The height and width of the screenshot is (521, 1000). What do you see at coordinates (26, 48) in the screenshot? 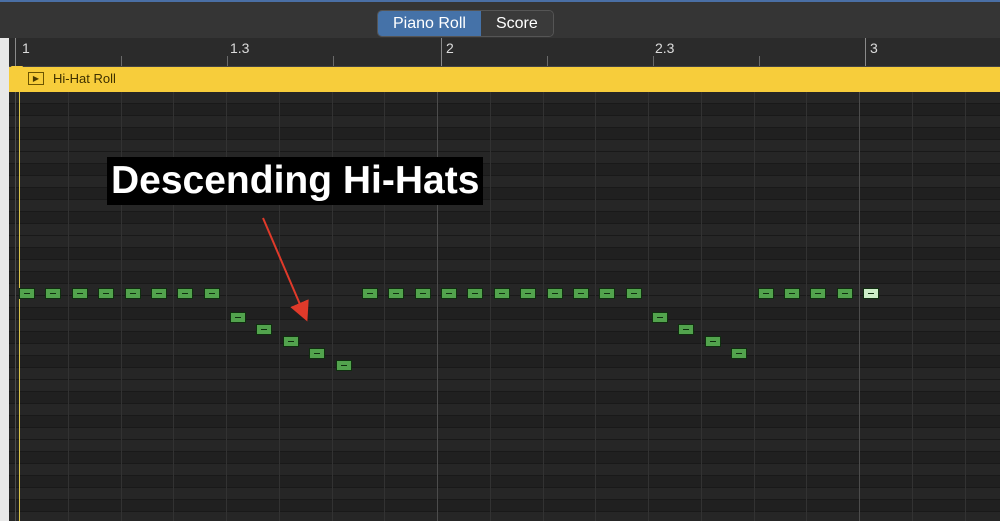
I see `ruler-label-bar-1: 1` at bounding box center [26, 48].